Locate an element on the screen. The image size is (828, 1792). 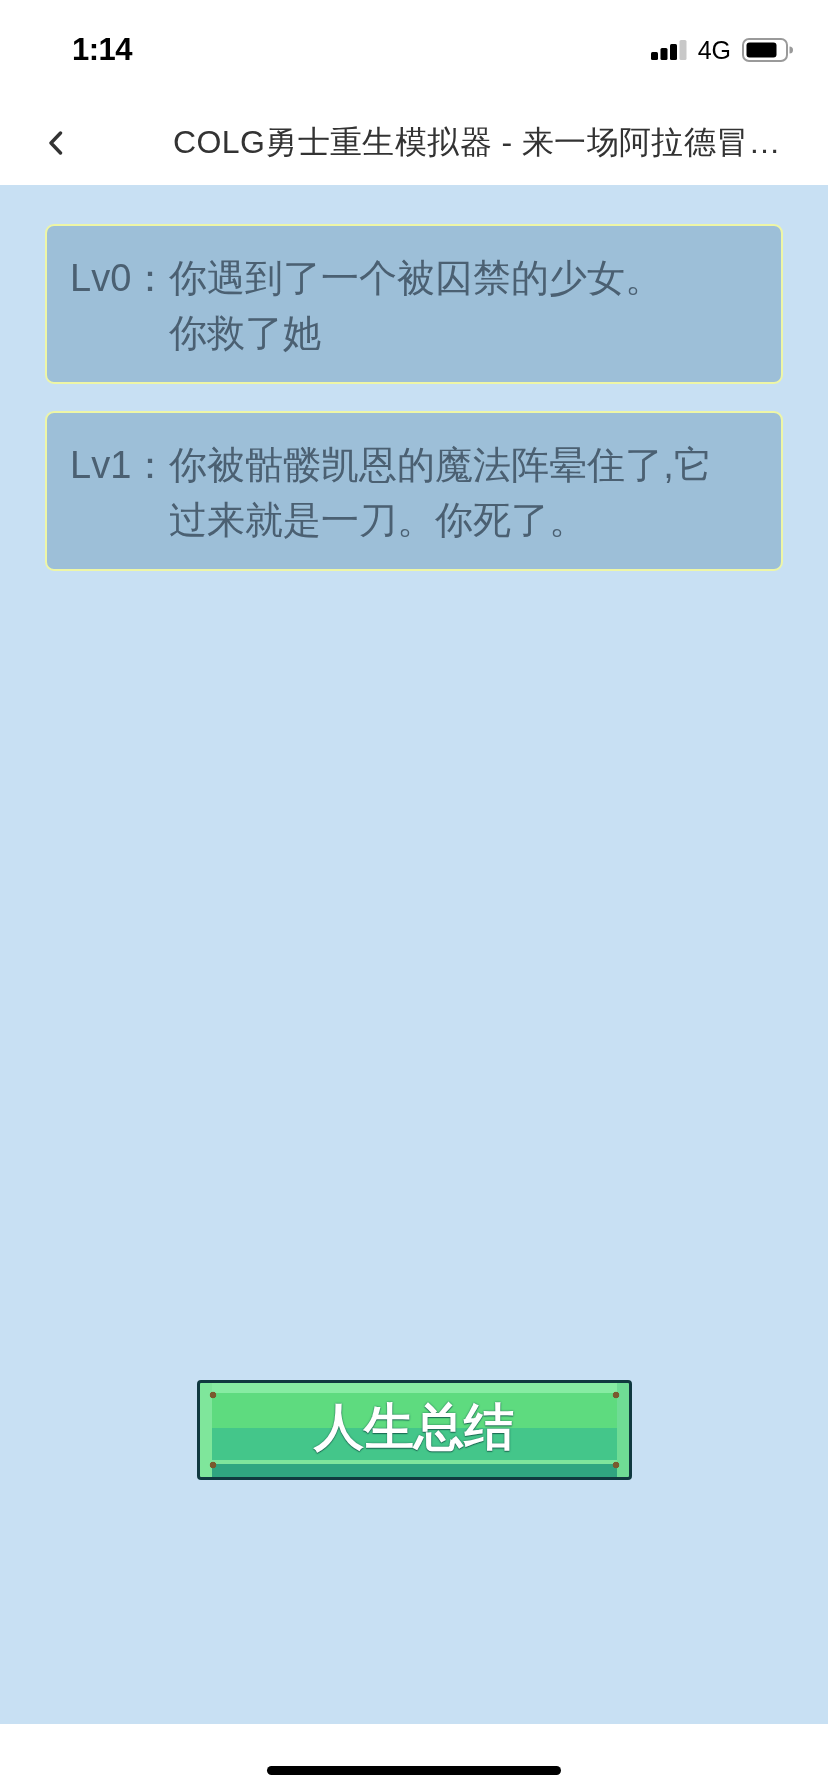
level-label: Lv0： is located at coordinates (120, 278).